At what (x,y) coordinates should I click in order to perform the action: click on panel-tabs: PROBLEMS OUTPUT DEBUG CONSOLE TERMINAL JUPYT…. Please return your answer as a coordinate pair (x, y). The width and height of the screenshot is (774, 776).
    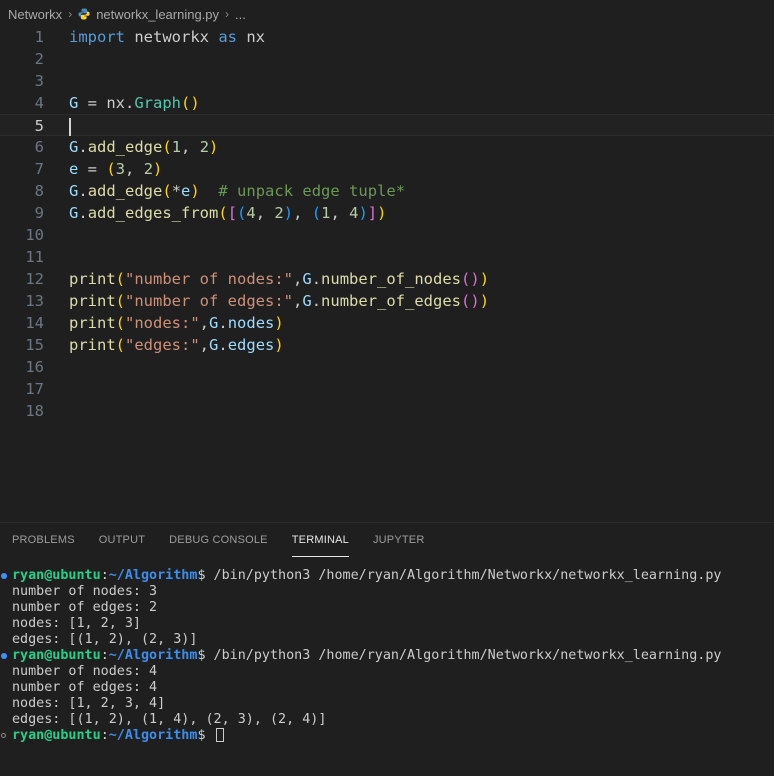
    Looking at the image, I should click on (387, 540).